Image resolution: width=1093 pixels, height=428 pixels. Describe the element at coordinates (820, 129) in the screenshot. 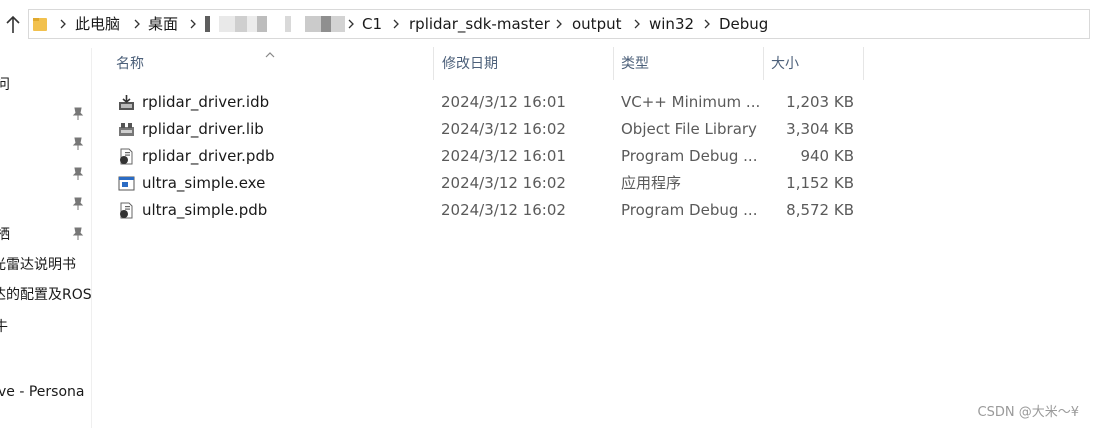

I see `file-size: 3,304 KB` at that location.